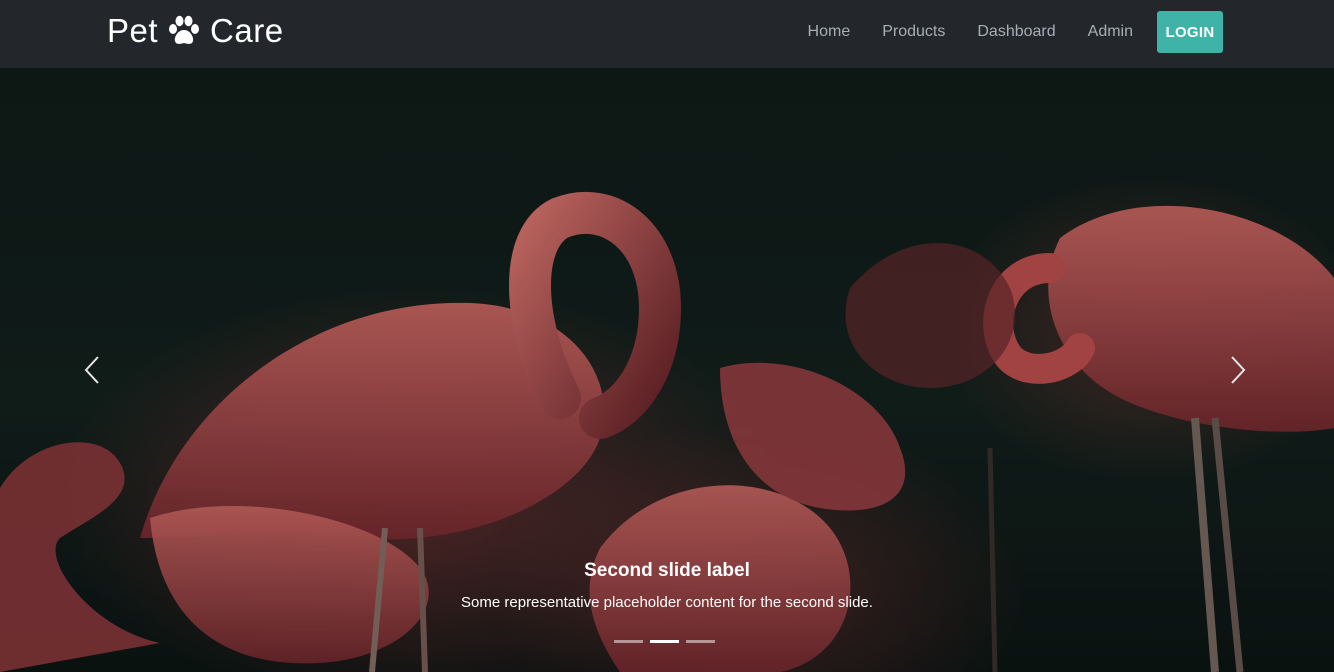 This screenshot has height=672, width=1334. I want to click on nav-link-products: Products, so click(913, 32).